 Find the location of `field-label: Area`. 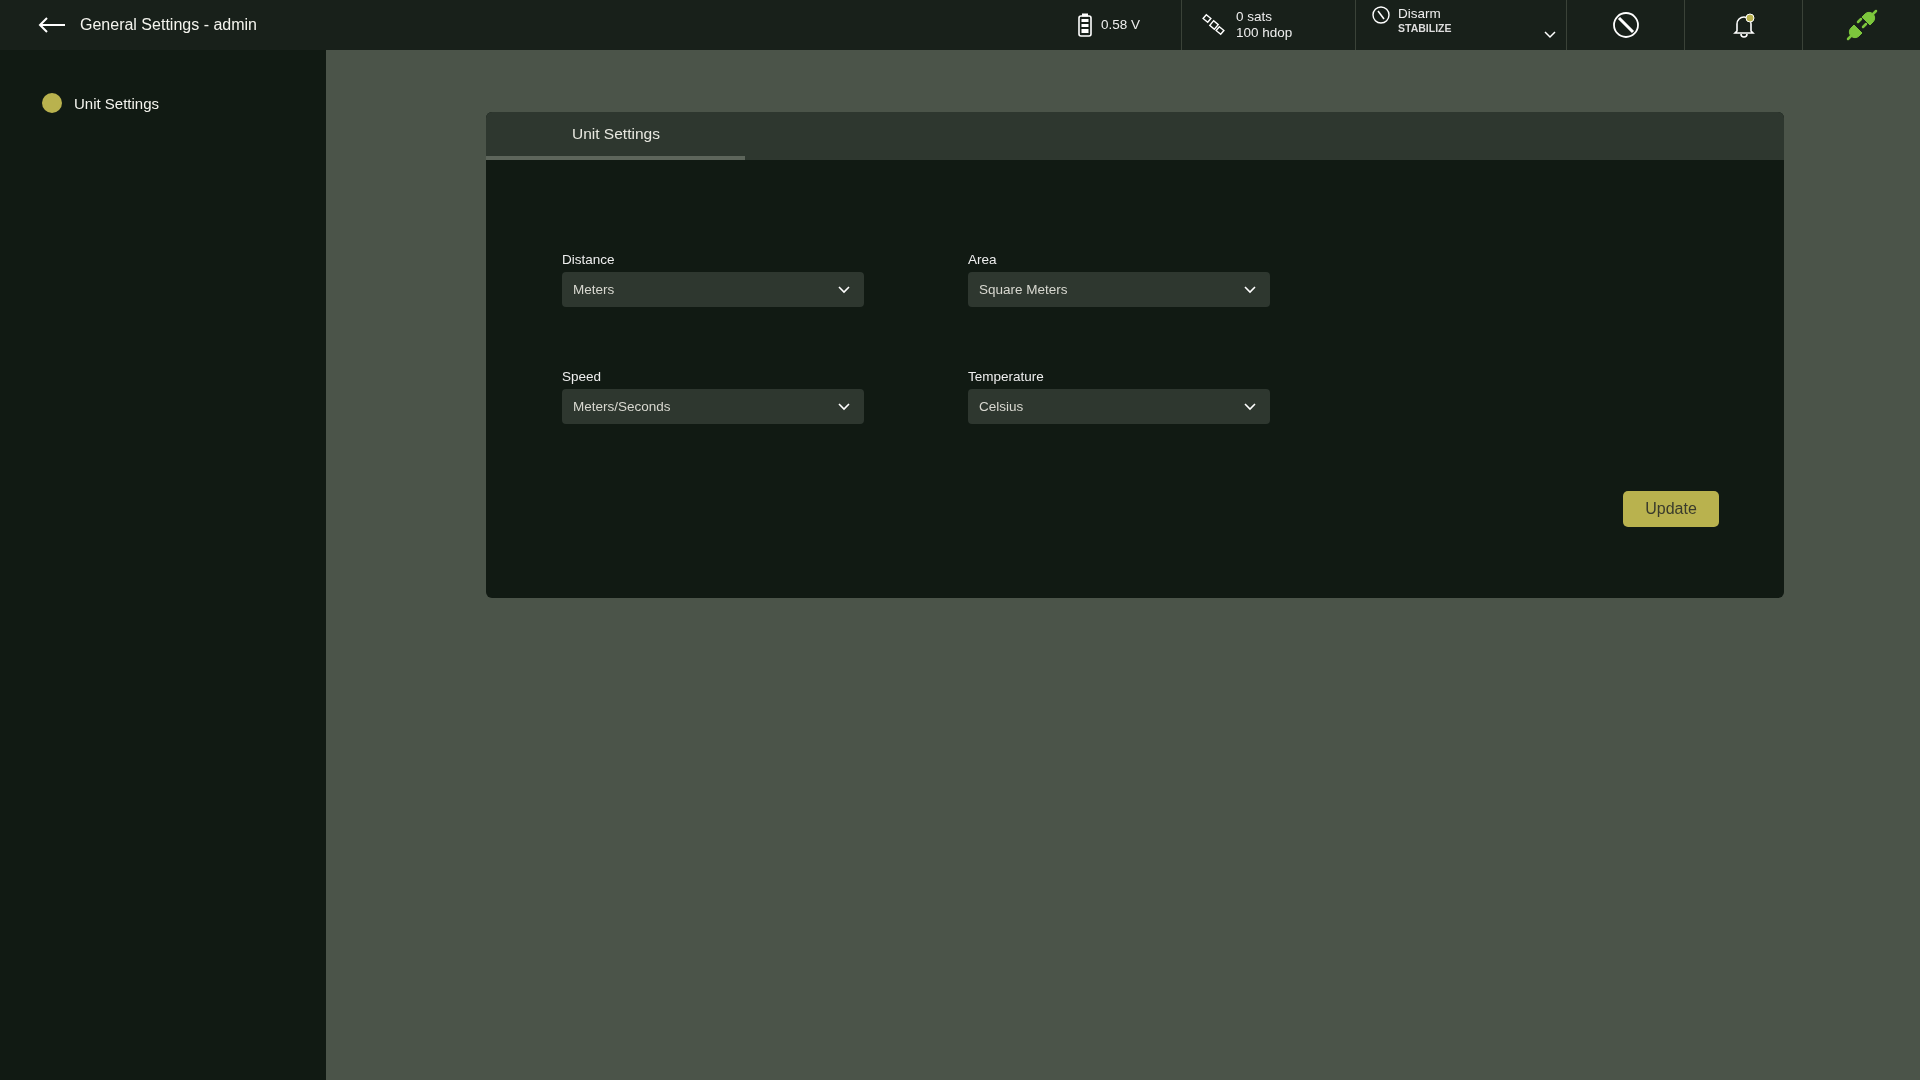

field-label: Area is located at coordinates (983, 259).